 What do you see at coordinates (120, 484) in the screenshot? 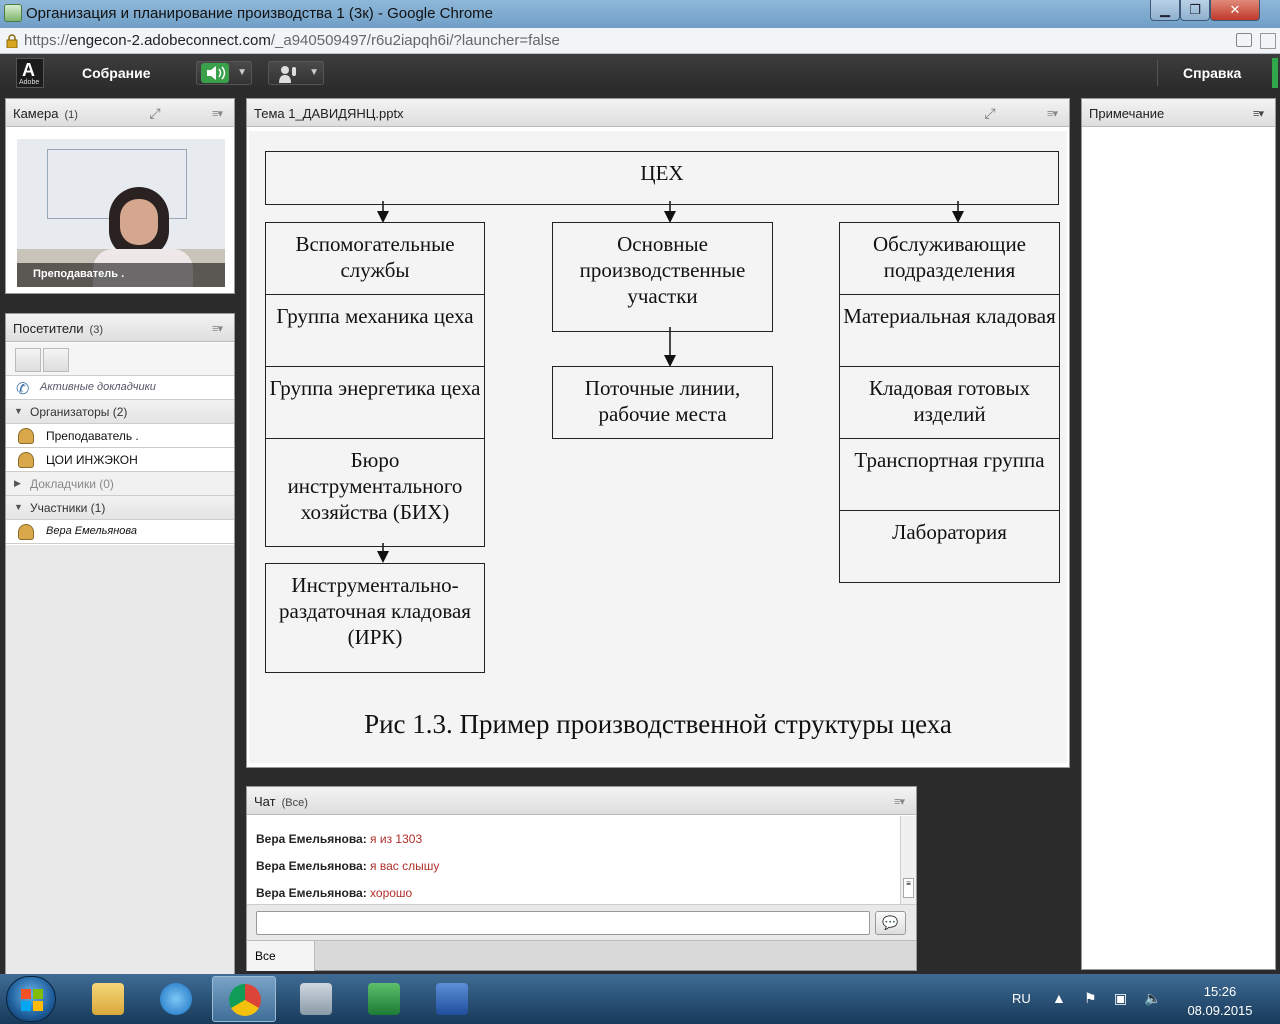
I see `presenters-section: ▶ Докладчики (0)` at bounding box center [120, 484].